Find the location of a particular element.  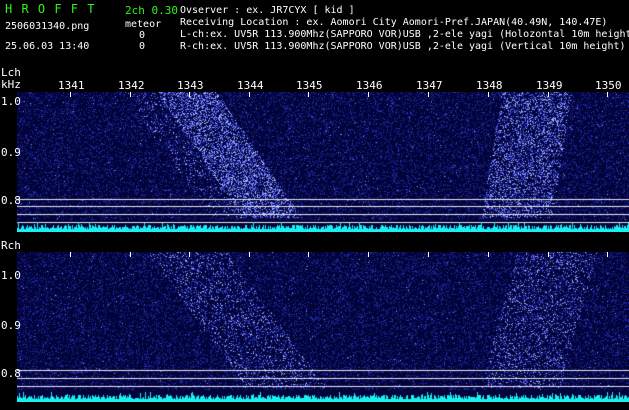

time-label-1347: 1347 is located at coordinates (429, 85).